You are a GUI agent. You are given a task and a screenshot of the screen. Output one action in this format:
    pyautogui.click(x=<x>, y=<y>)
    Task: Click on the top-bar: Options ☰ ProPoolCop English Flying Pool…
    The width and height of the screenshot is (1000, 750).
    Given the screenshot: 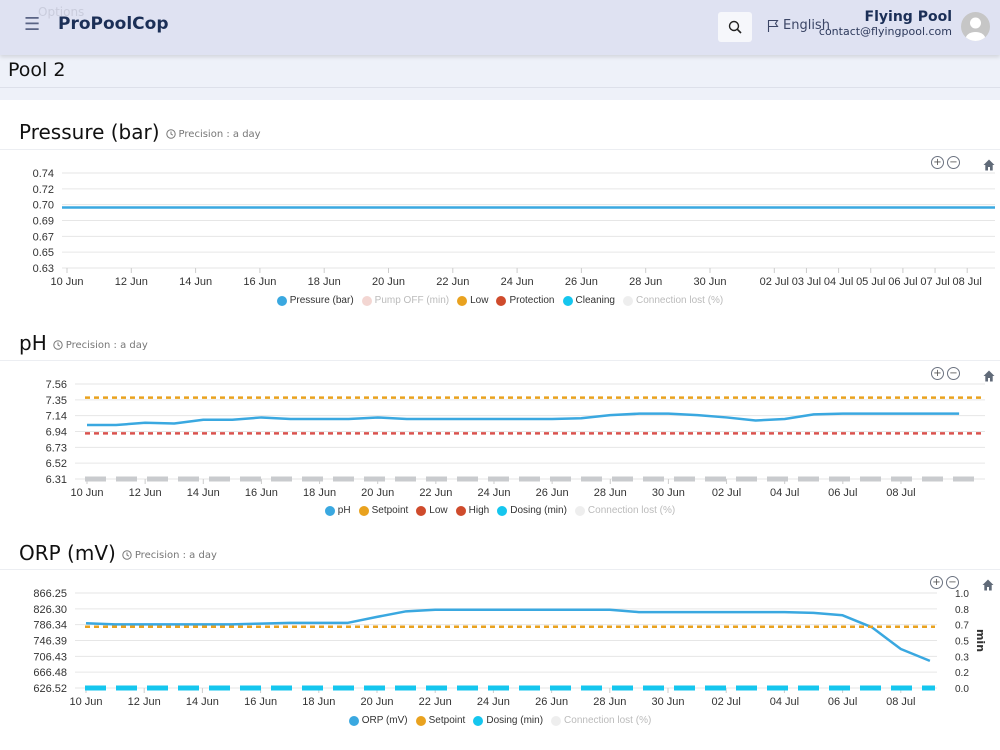 What is the action you would take?
    pyautogui.click(x=500, y=27)
    